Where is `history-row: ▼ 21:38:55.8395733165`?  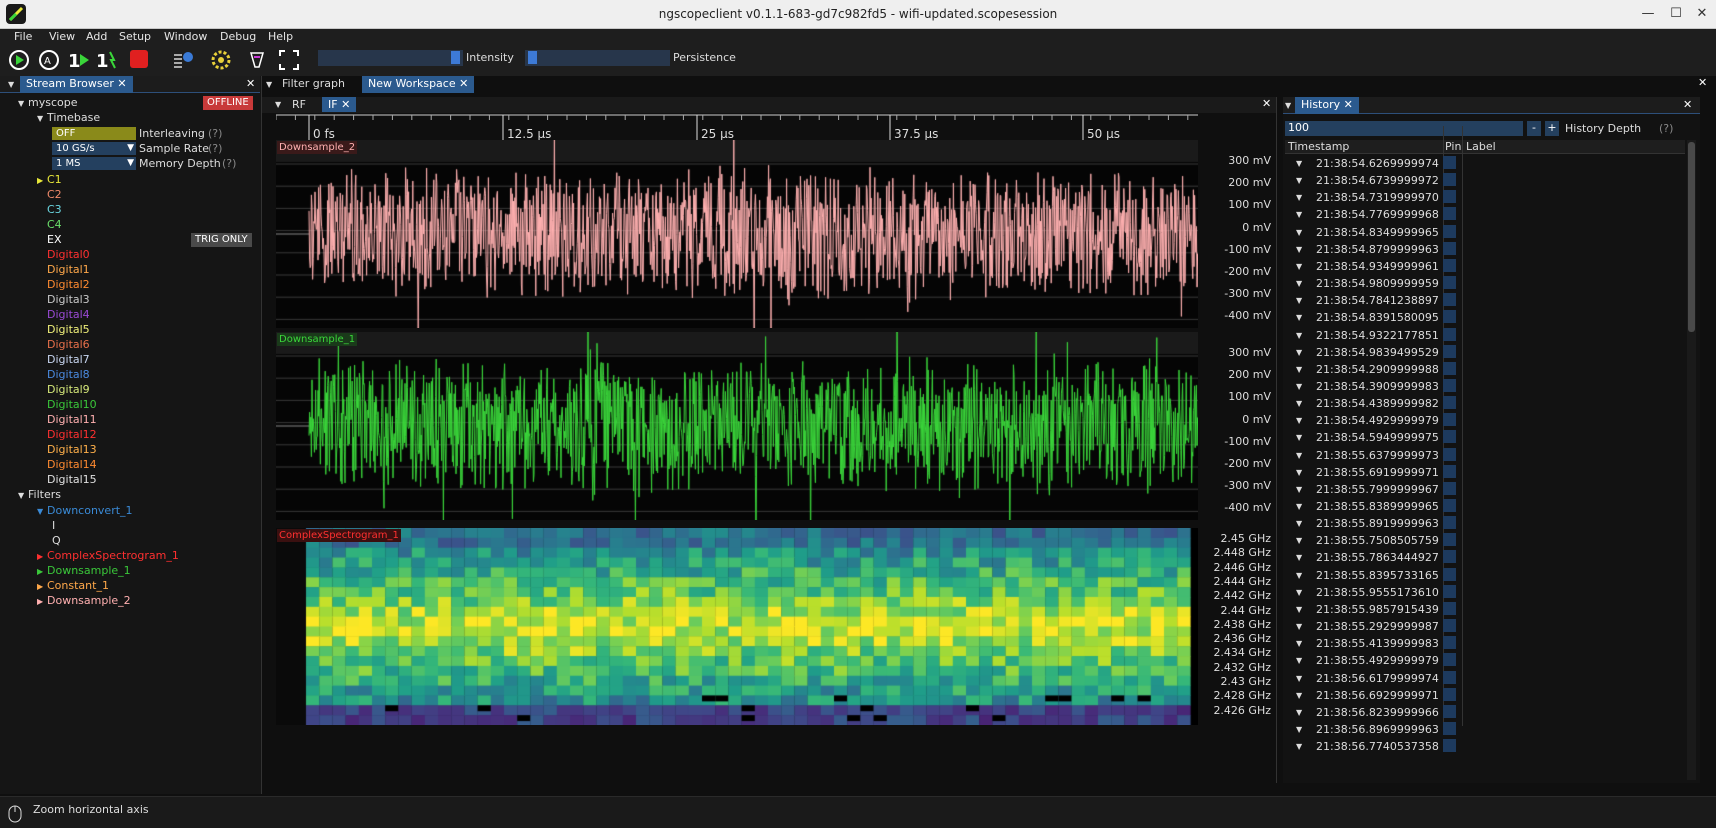
history-row: ▼ 21:38:55.8395733165 is located at coordinates (1491, 575).